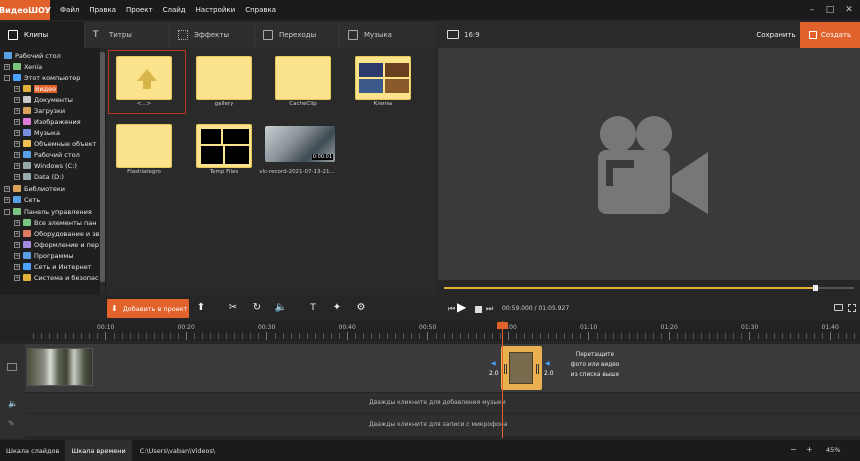  What do you see at coordinates (489, 309) in the screenshot?
I see `next-icon: ⏭` at bounding box center [489, 309].